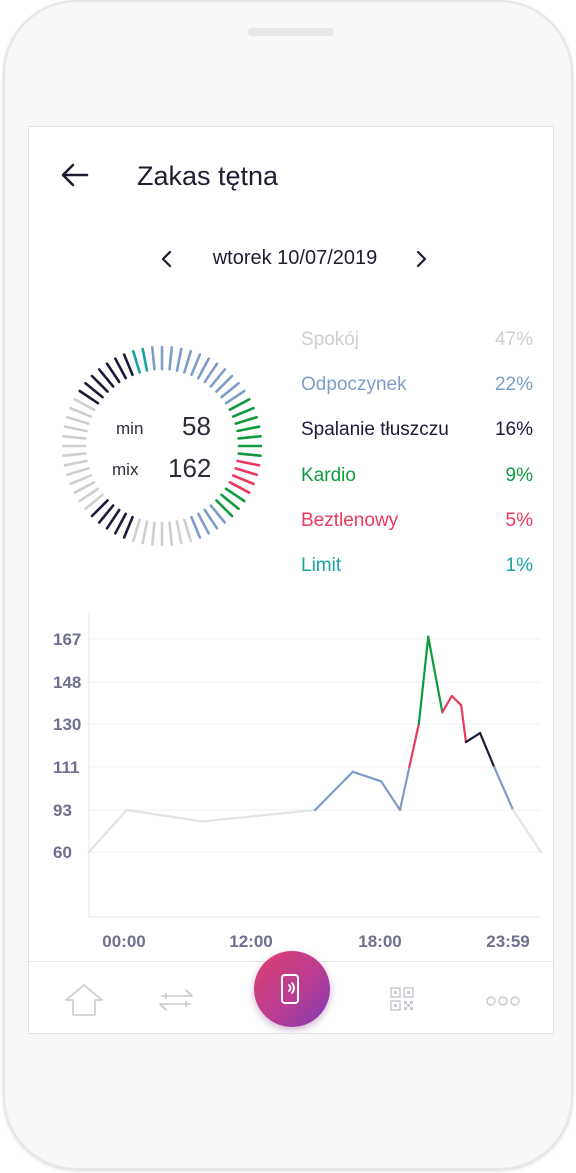 The height and width of the screenshot is (1173, 576). Describe the element at coordinates (62, 852) in the screenshot. I see `y-tick-label: 60` at that location.